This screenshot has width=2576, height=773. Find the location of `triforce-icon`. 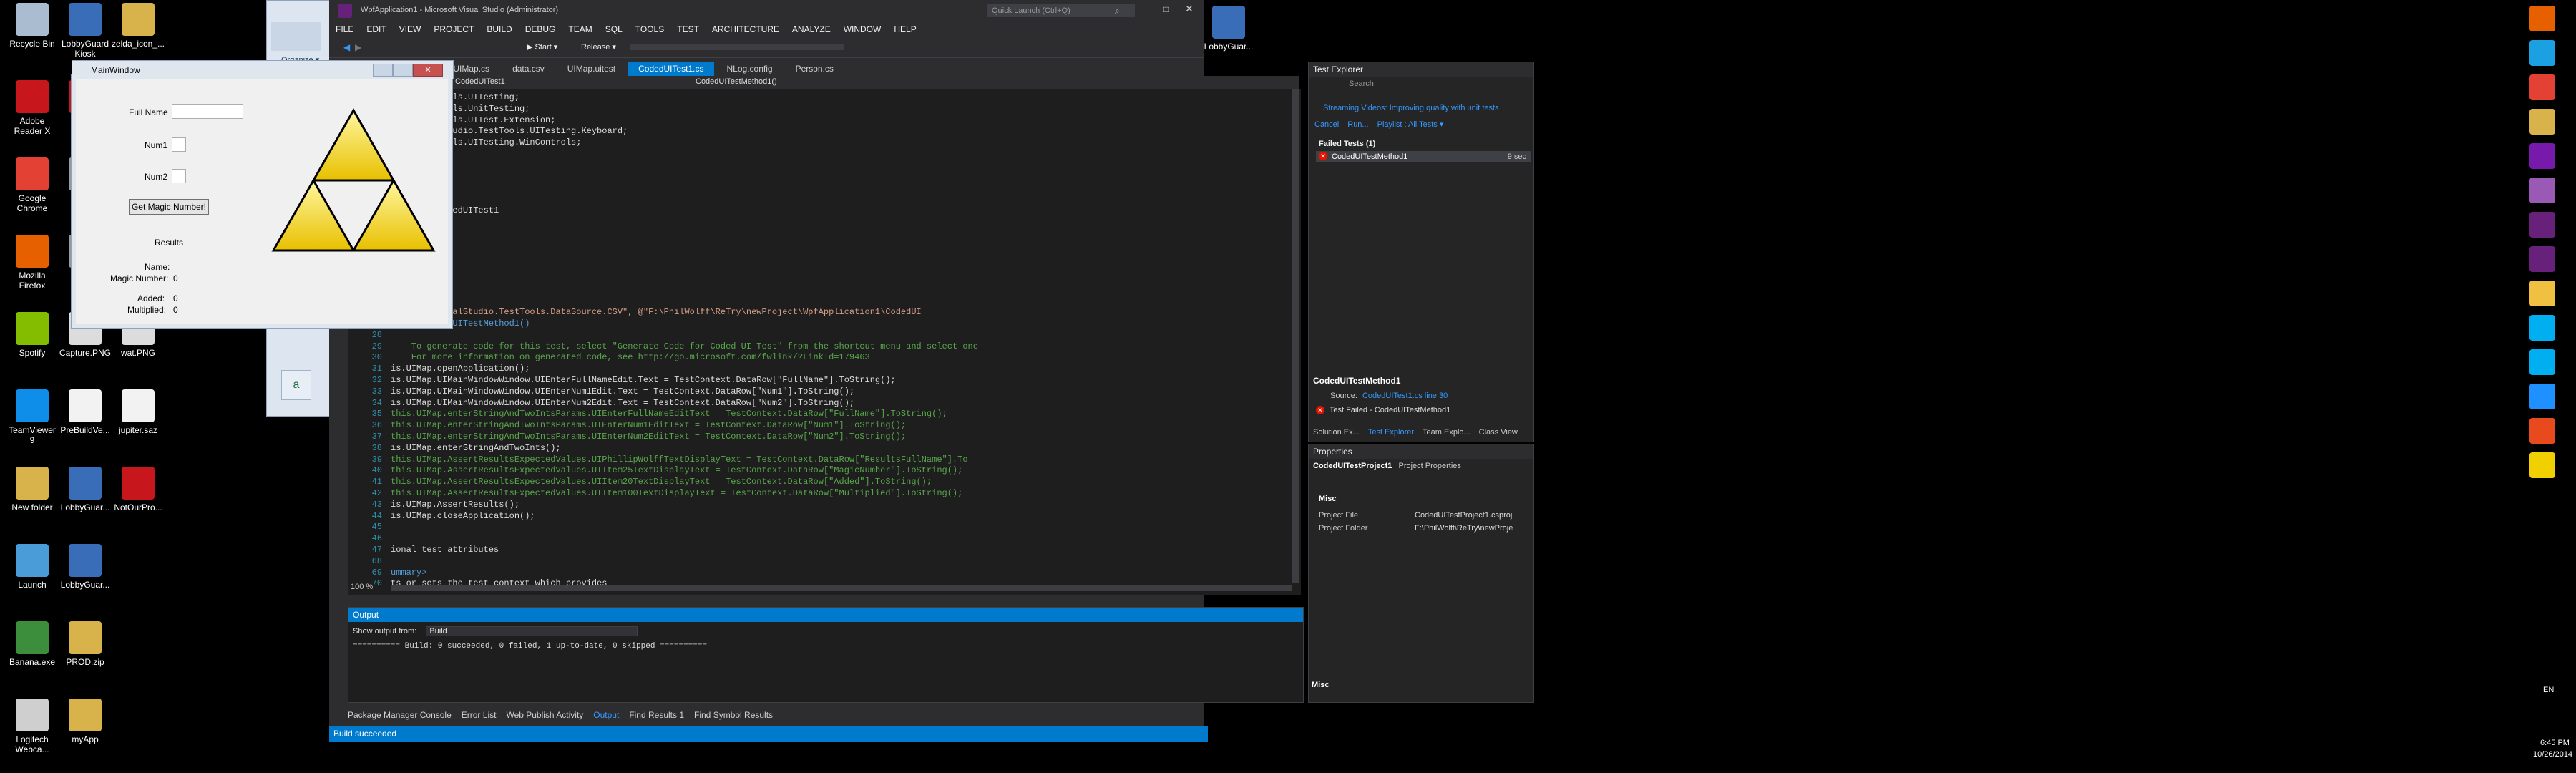

triforce-icon is located at coordinates (2542, 465).